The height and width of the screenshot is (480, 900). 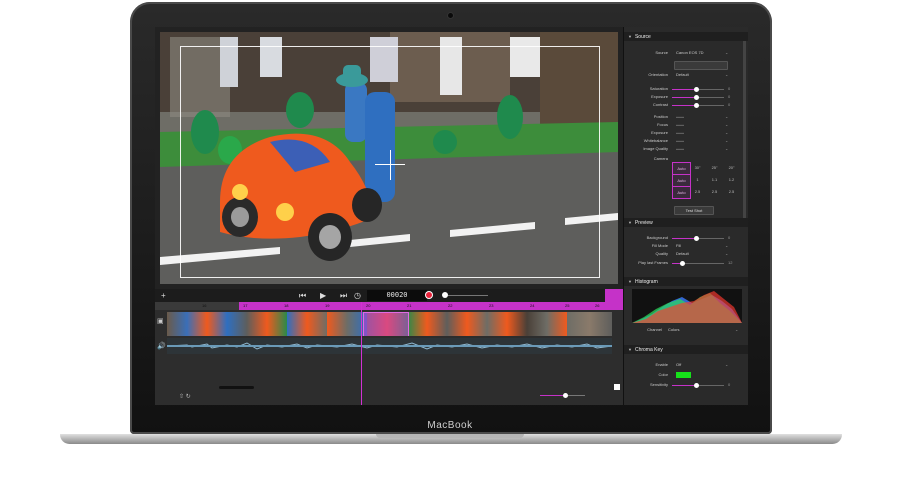 What do you see at coordinates (422, 306) in the screenshot?
I see `ruler-selection` at bounding box center [422, 306].